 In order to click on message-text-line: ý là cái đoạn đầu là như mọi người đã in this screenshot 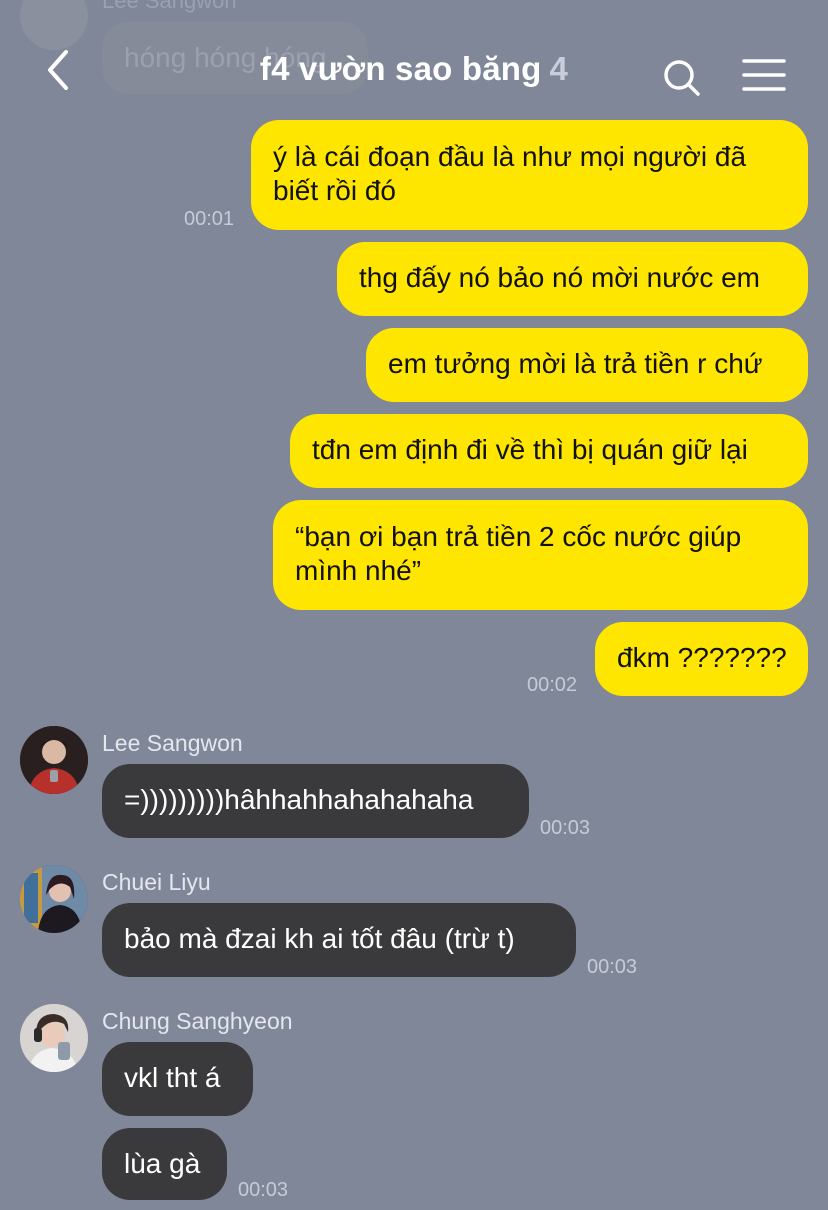, I will do `click(510, 156)`.